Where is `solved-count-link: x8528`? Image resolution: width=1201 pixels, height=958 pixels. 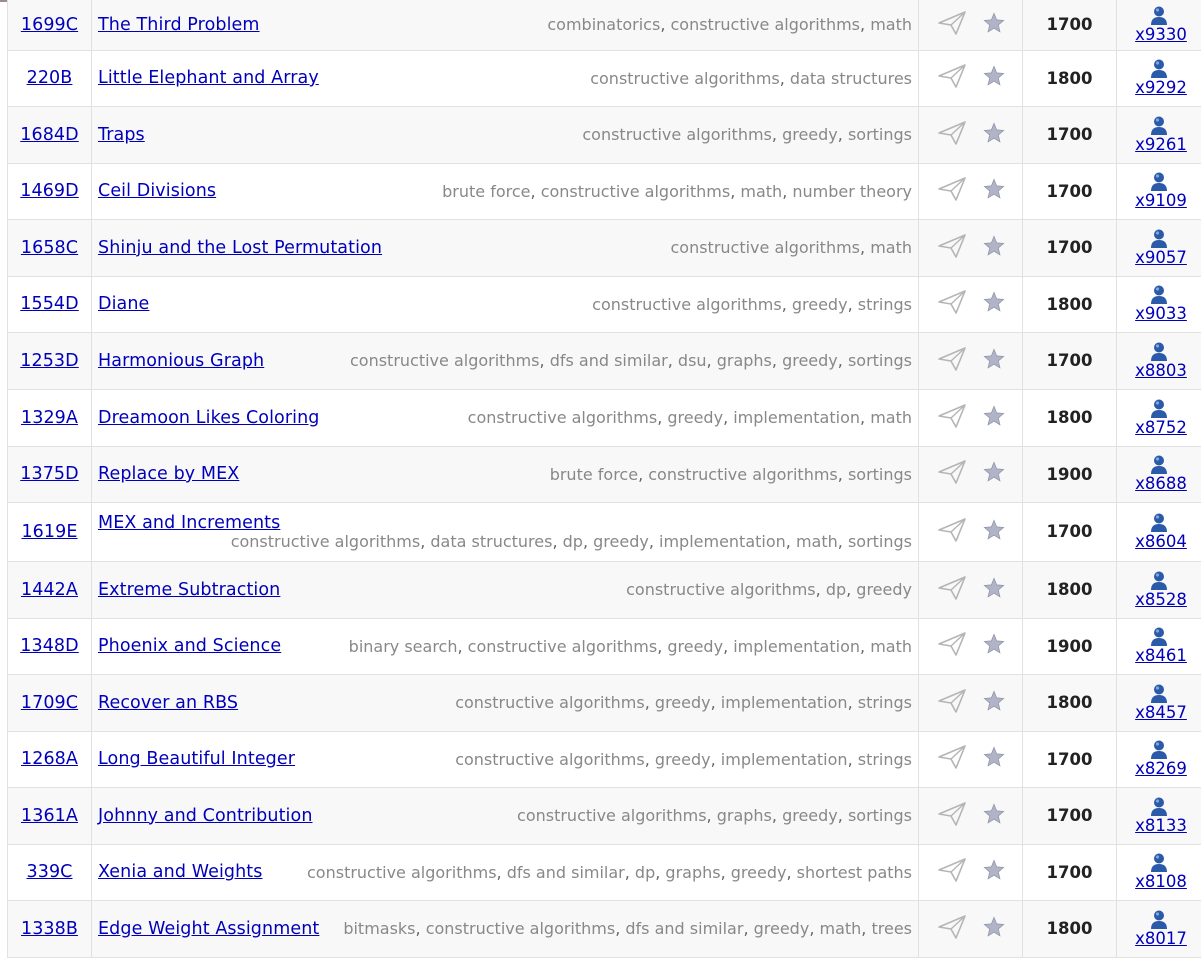 solved-count-link: x8528 is located at coordinates (1159, 600).